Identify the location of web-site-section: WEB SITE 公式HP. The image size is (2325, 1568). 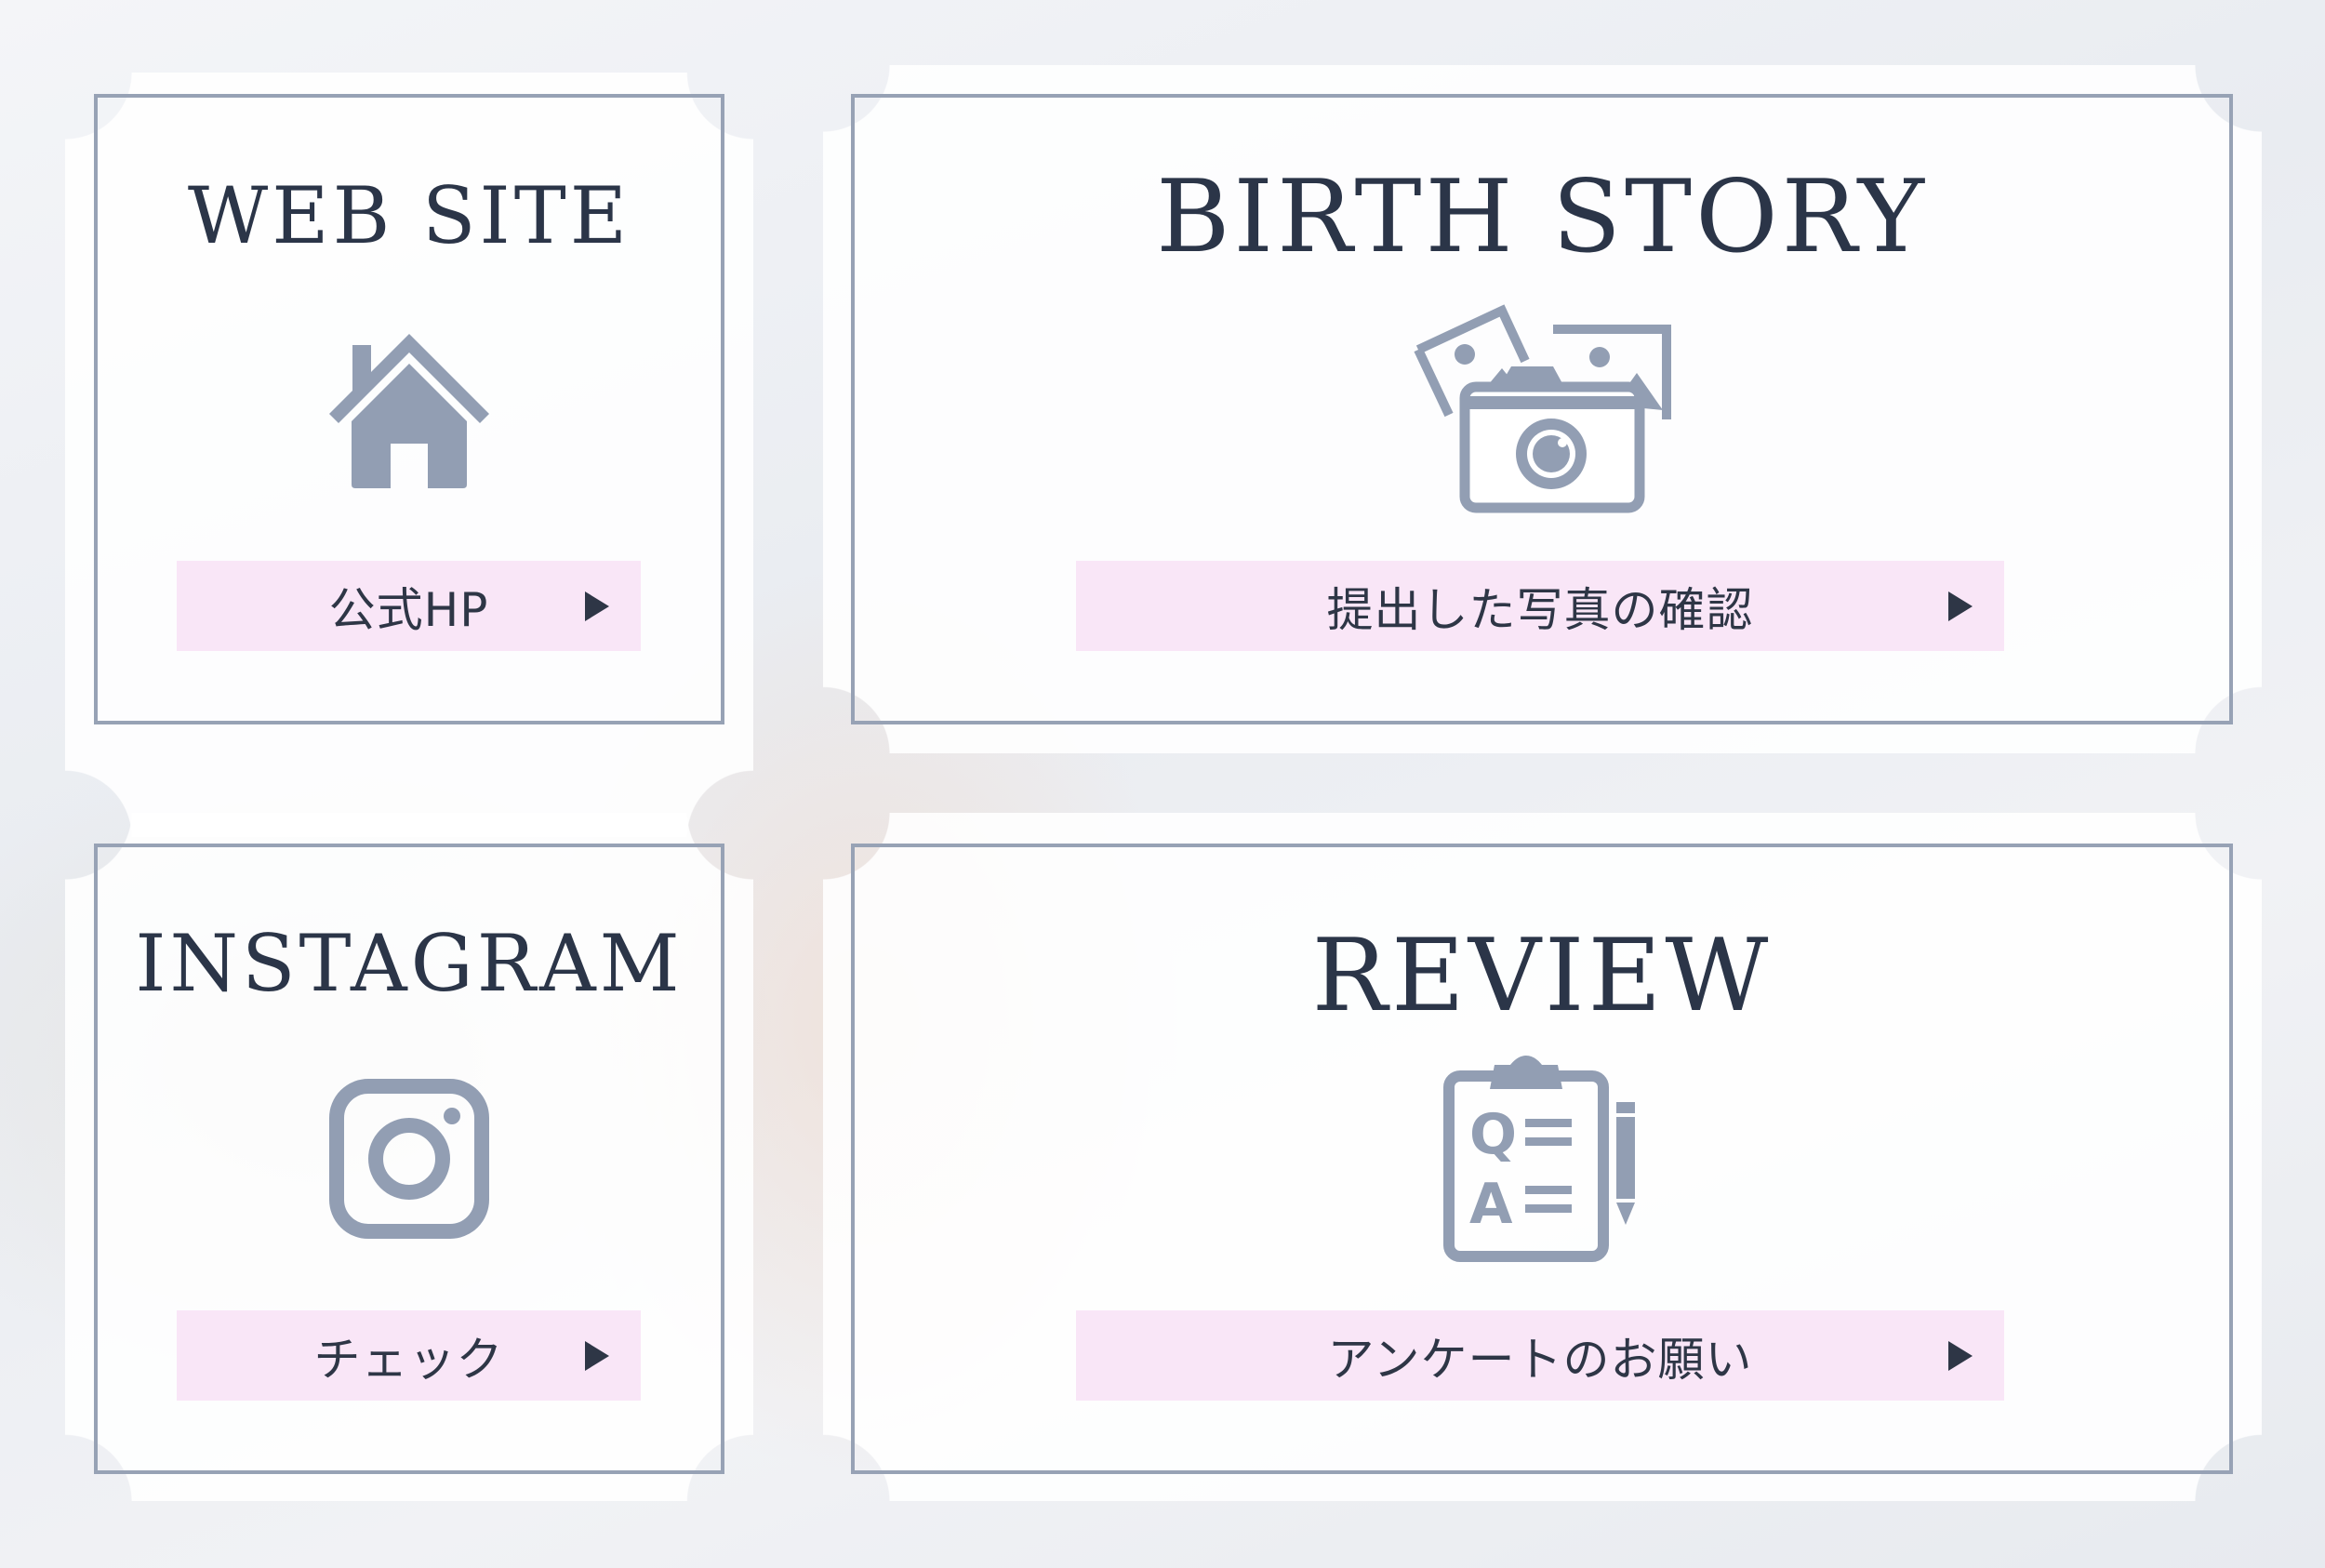
(409, 409).